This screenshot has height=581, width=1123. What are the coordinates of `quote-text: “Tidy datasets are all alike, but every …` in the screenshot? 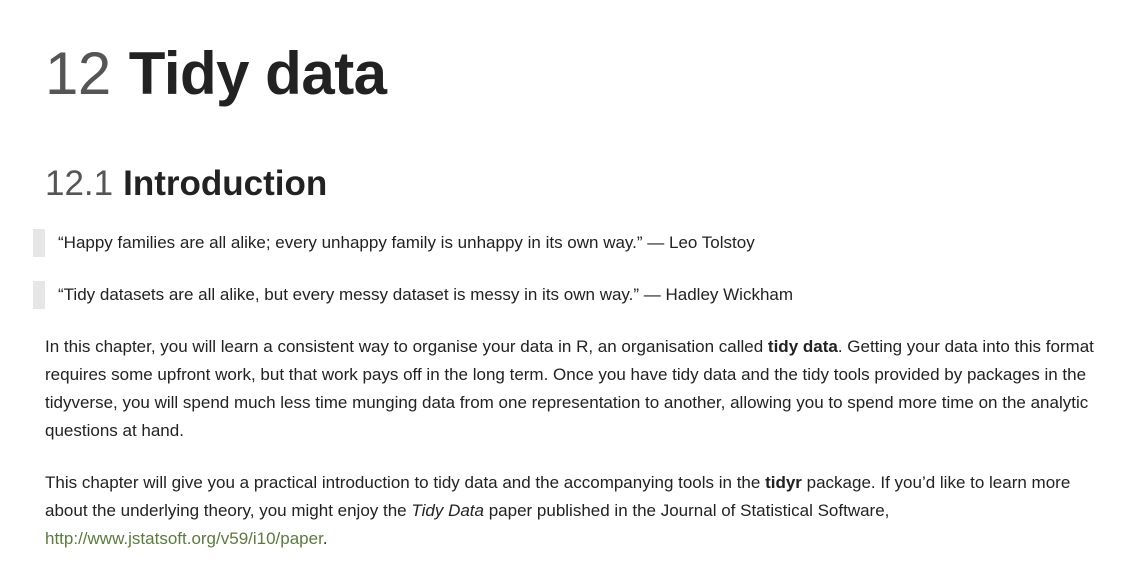 It's located at (426, 294).